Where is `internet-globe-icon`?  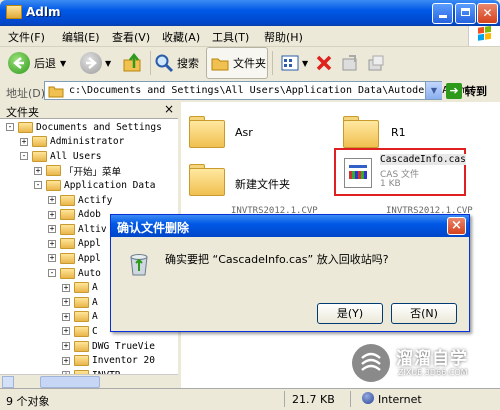
internet-globe-icon is located at coordinates (368, 398).